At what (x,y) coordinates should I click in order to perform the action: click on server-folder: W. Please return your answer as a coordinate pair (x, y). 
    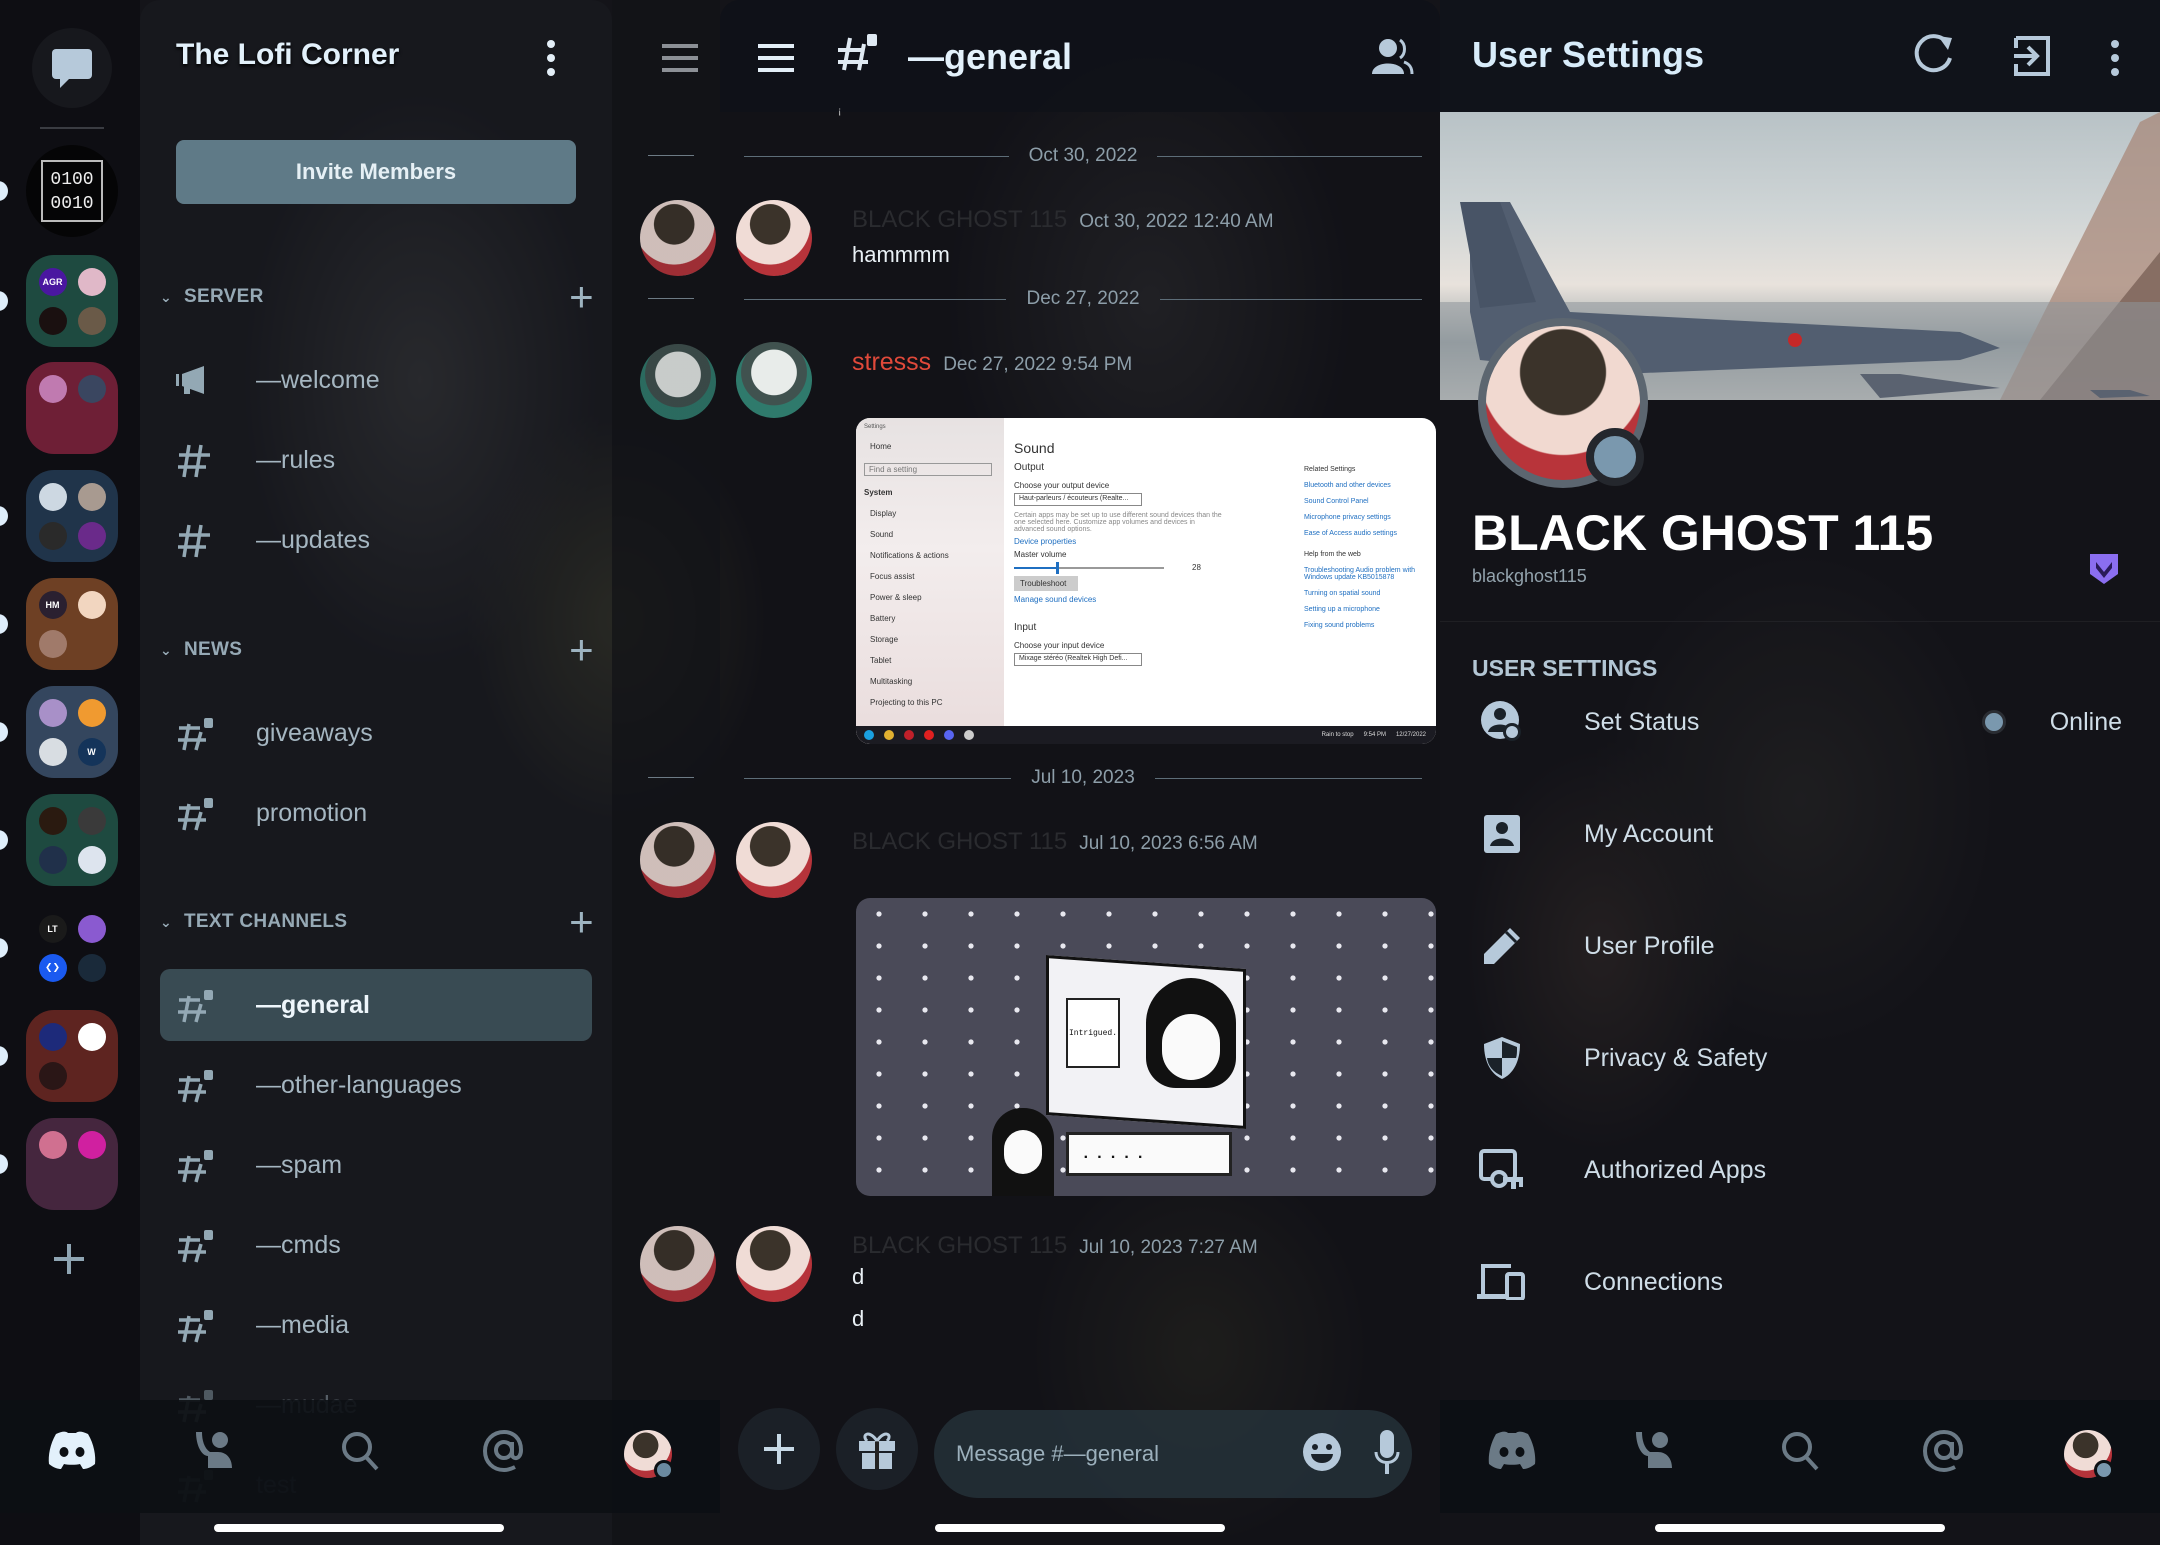
    Looking at the image, I should click on (72, 732).